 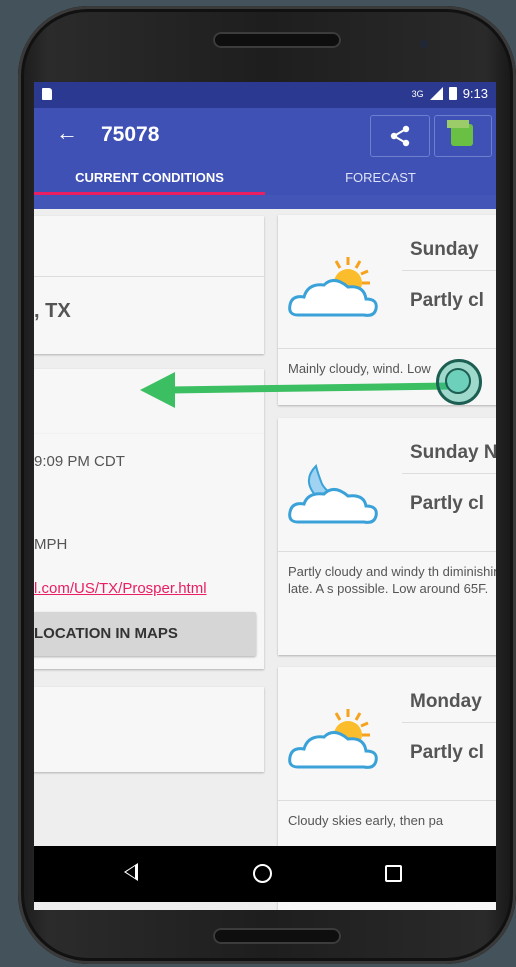 I want to click on forecast-day: Sunday, so click(x=444, y=249).